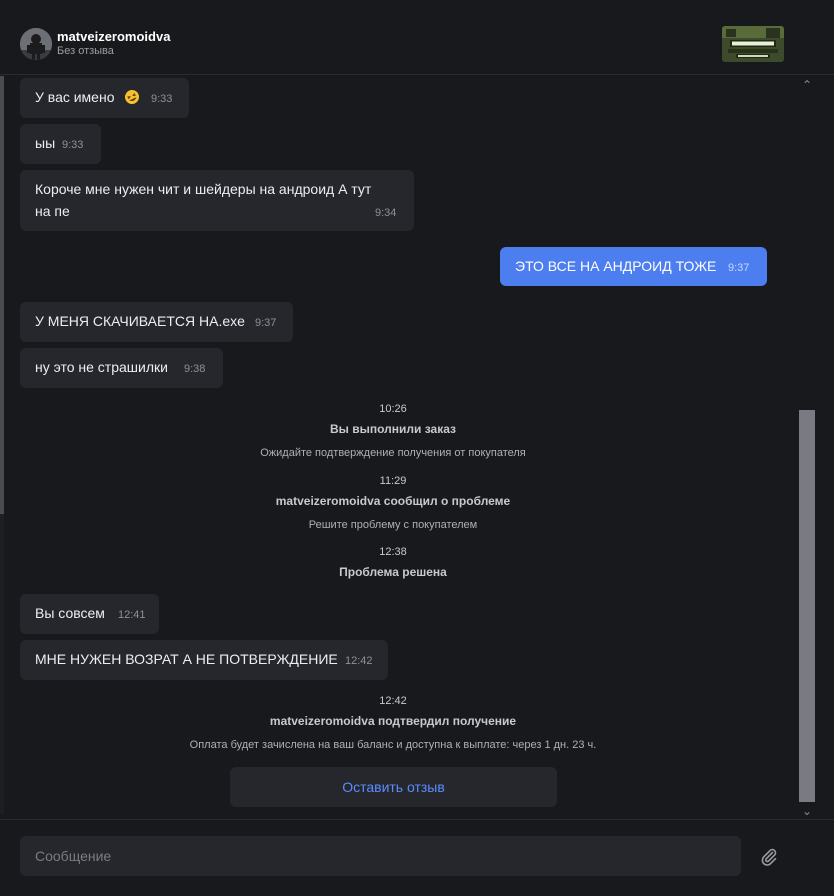 Image resolution: width=834 pixels, height=896 pixels. I want to click on message-bubble-outgoing: ЭТО ВСЕ НА АНДРОИД ТОЖЕ 9:37, so click(633, 266).